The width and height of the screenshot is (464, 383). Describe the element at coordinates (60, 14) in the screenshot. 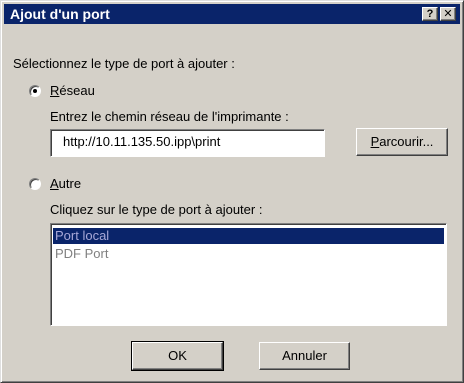

I see `window-title: Ajout d'un port` at that location.